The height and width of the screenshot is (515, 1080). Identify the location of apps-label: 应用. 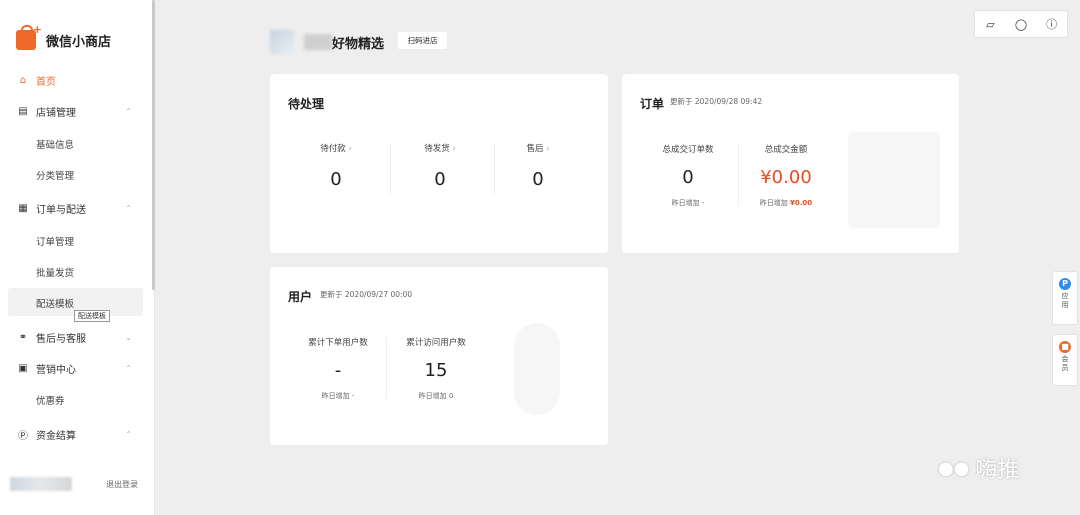
(1065, 300).